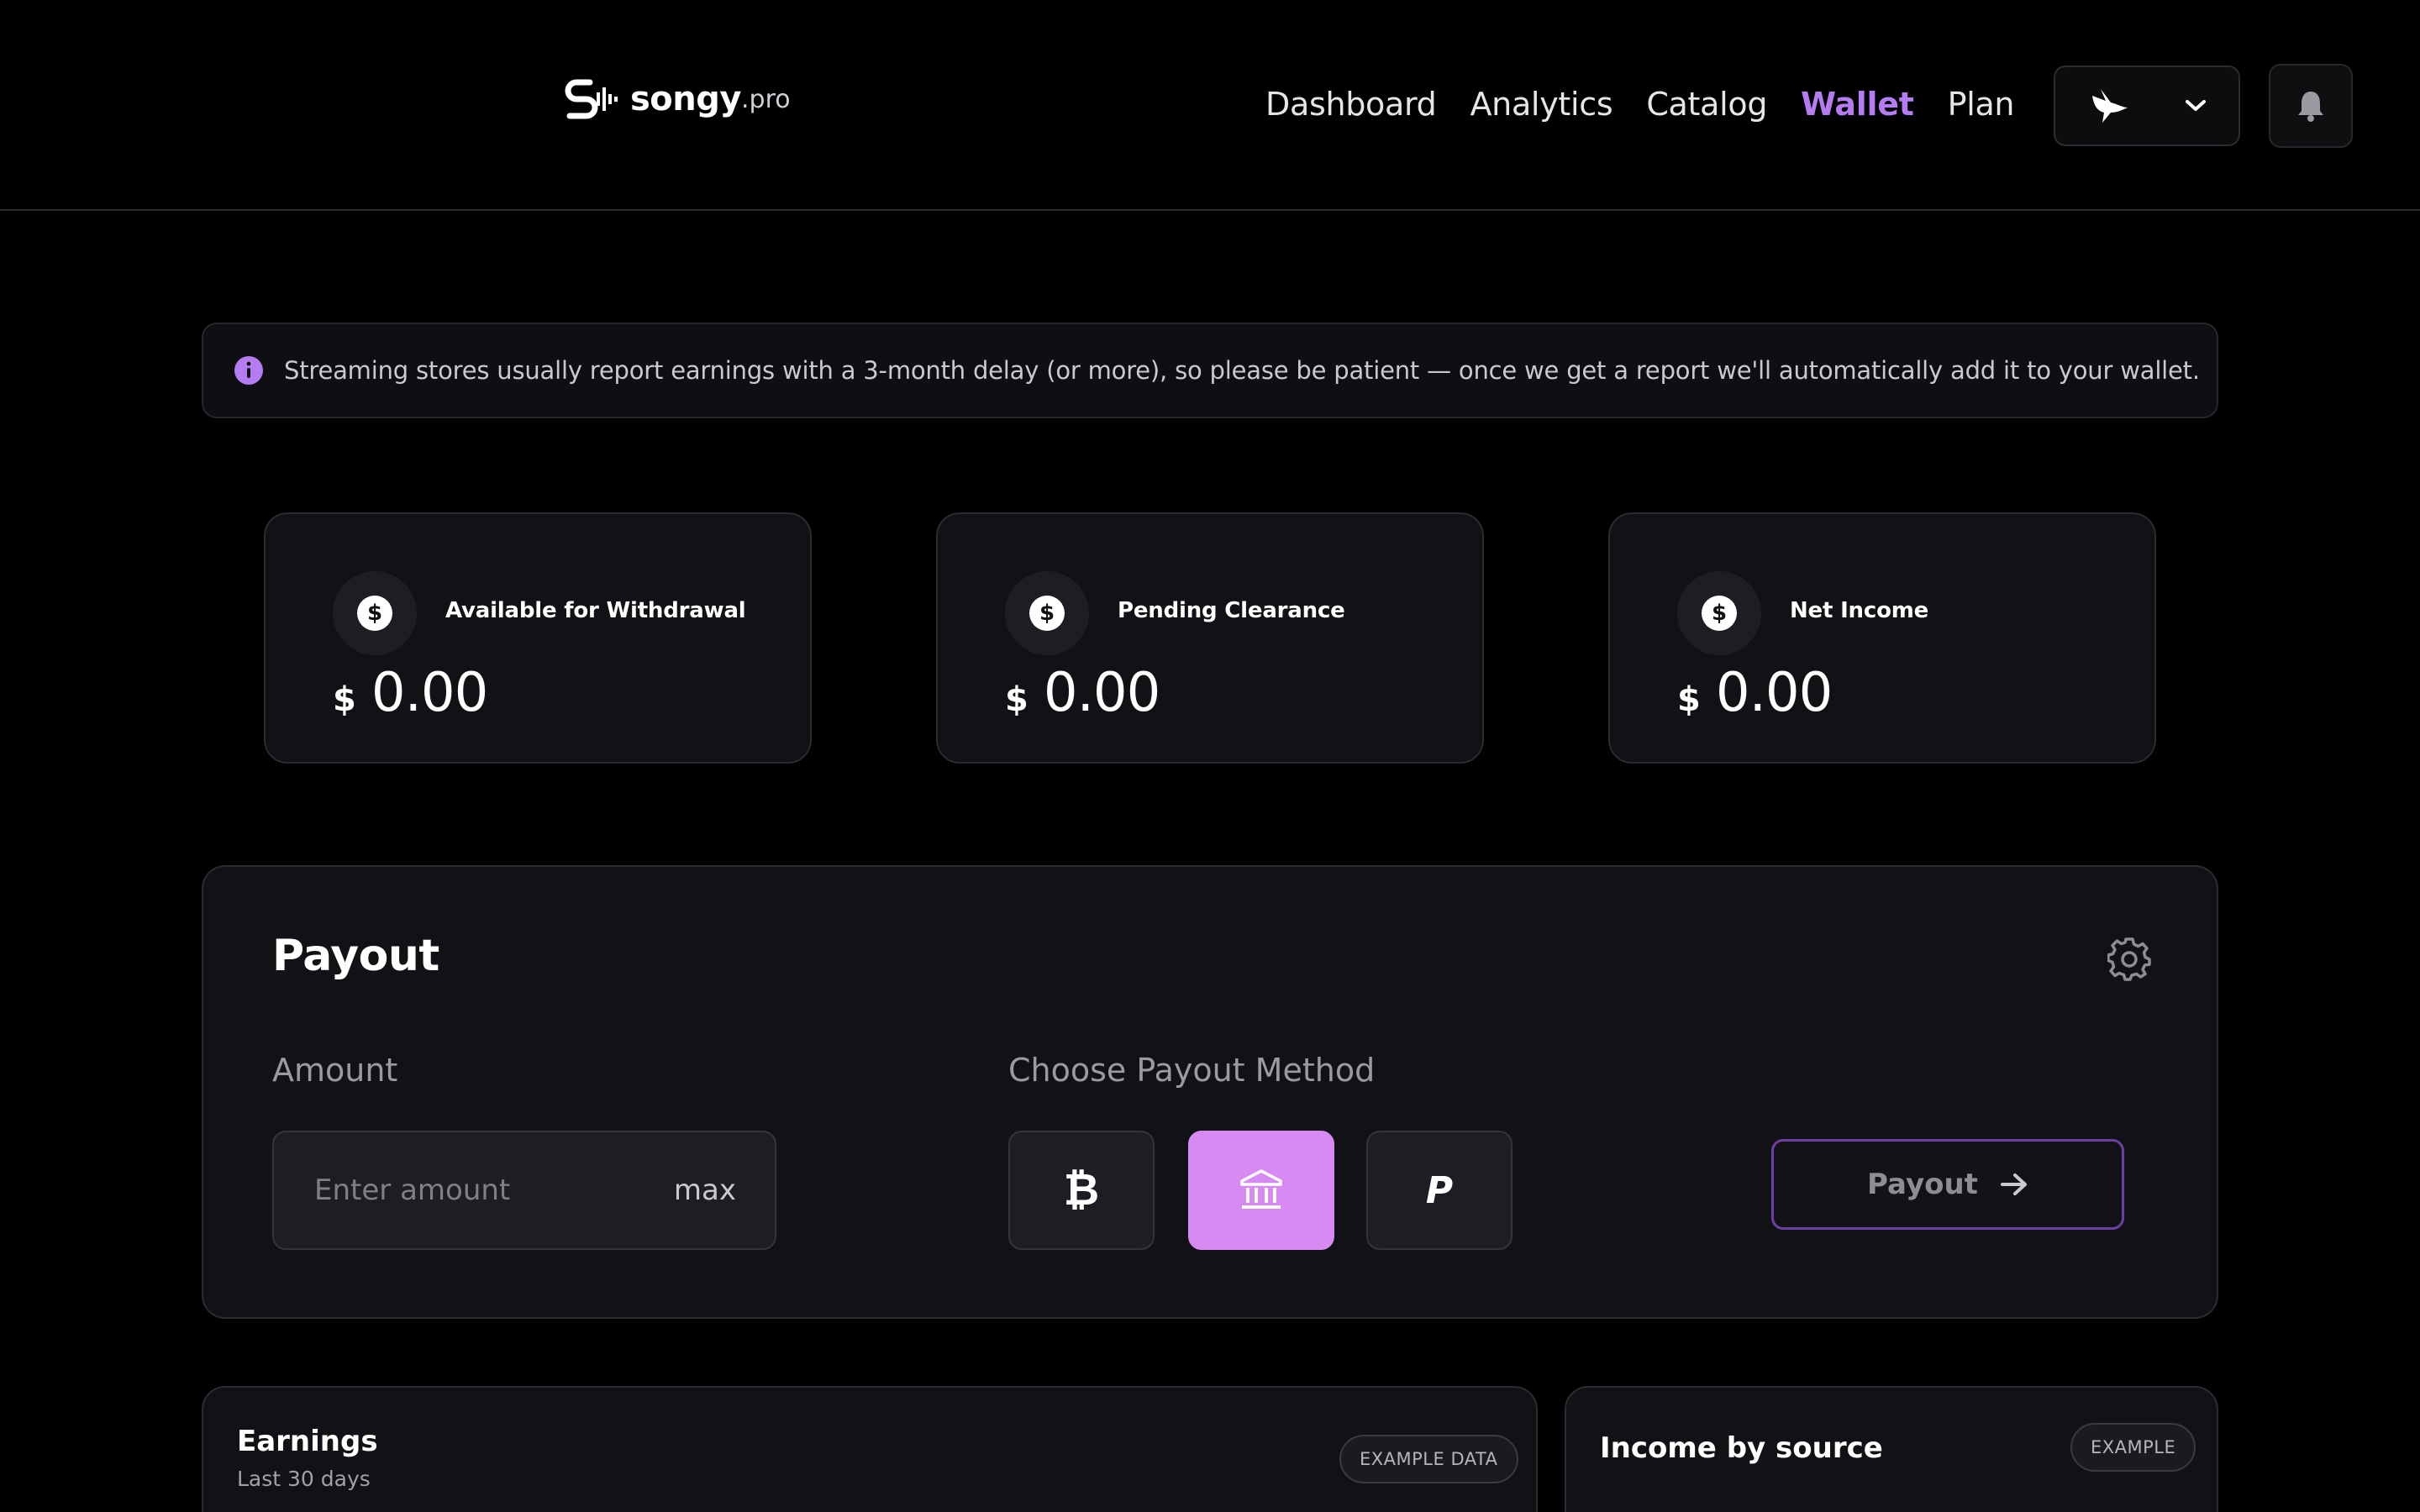 This screenshot has width=2420, height=1512. I want to click on brand-name: songy, so click(686, 99).